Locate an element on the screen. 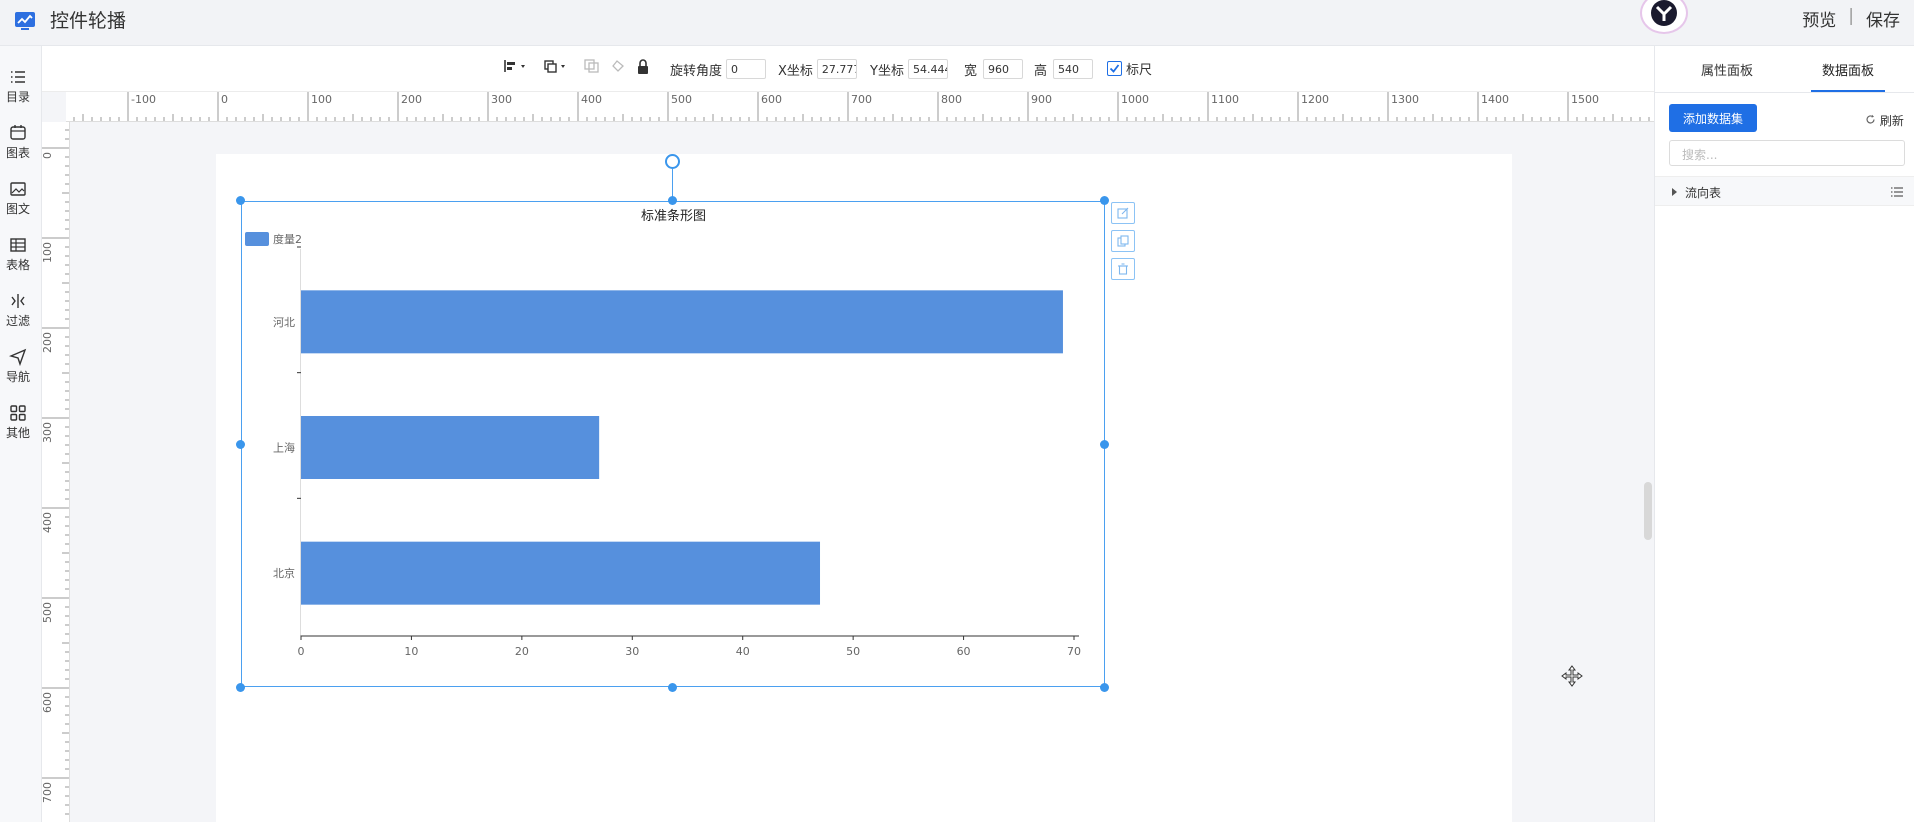  delete-component-button is located at coordinates (1123, 269).